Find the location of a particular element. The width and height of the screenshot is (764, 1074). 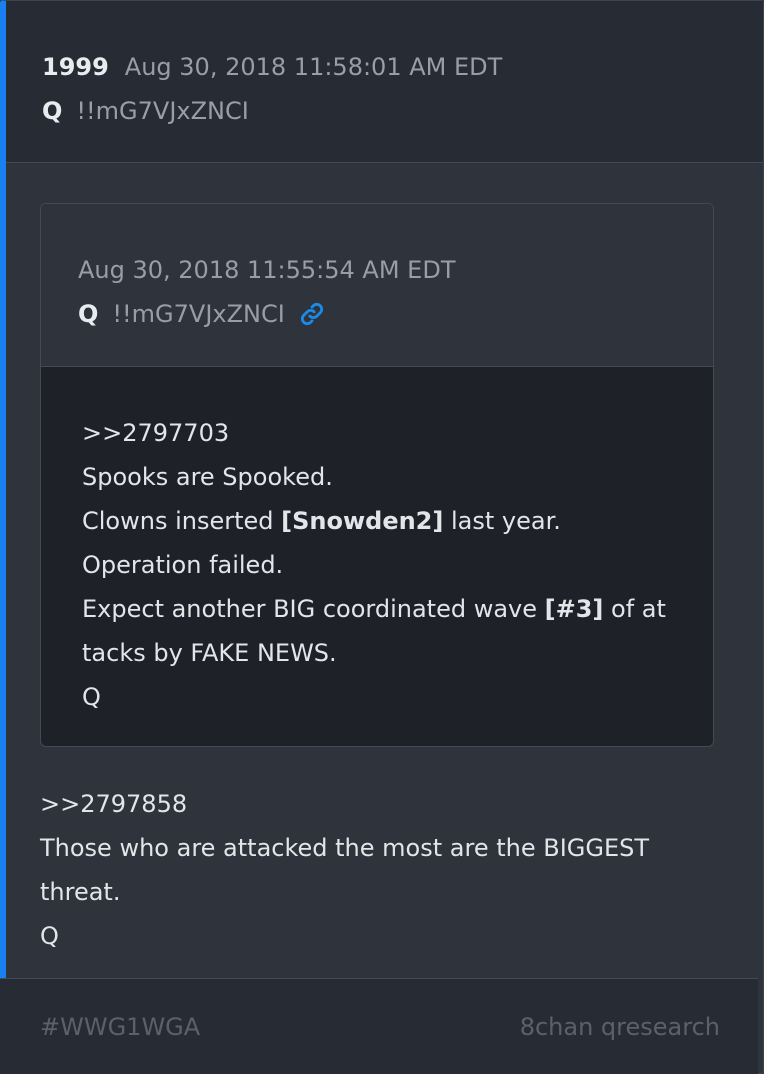

quoted-tripcode: !!mG7VJxZNCI is located at coordinates (198, 314).